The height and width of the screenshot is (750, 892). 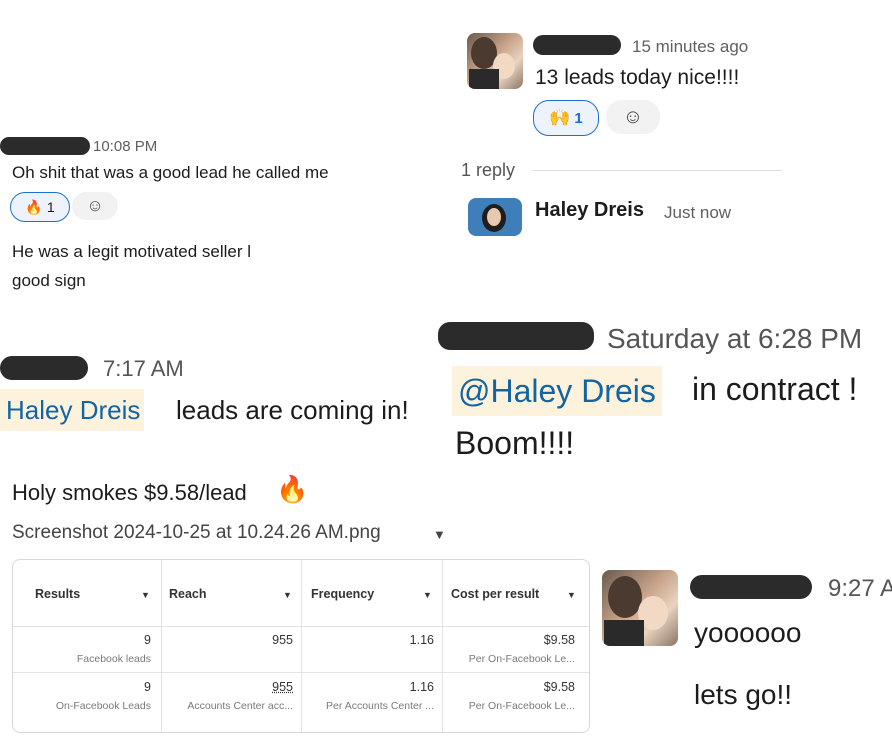 What do you see at coordinates (57, 594) in the screenshot?
I see `column-header-results: Results` at bounding box center [57, 594].